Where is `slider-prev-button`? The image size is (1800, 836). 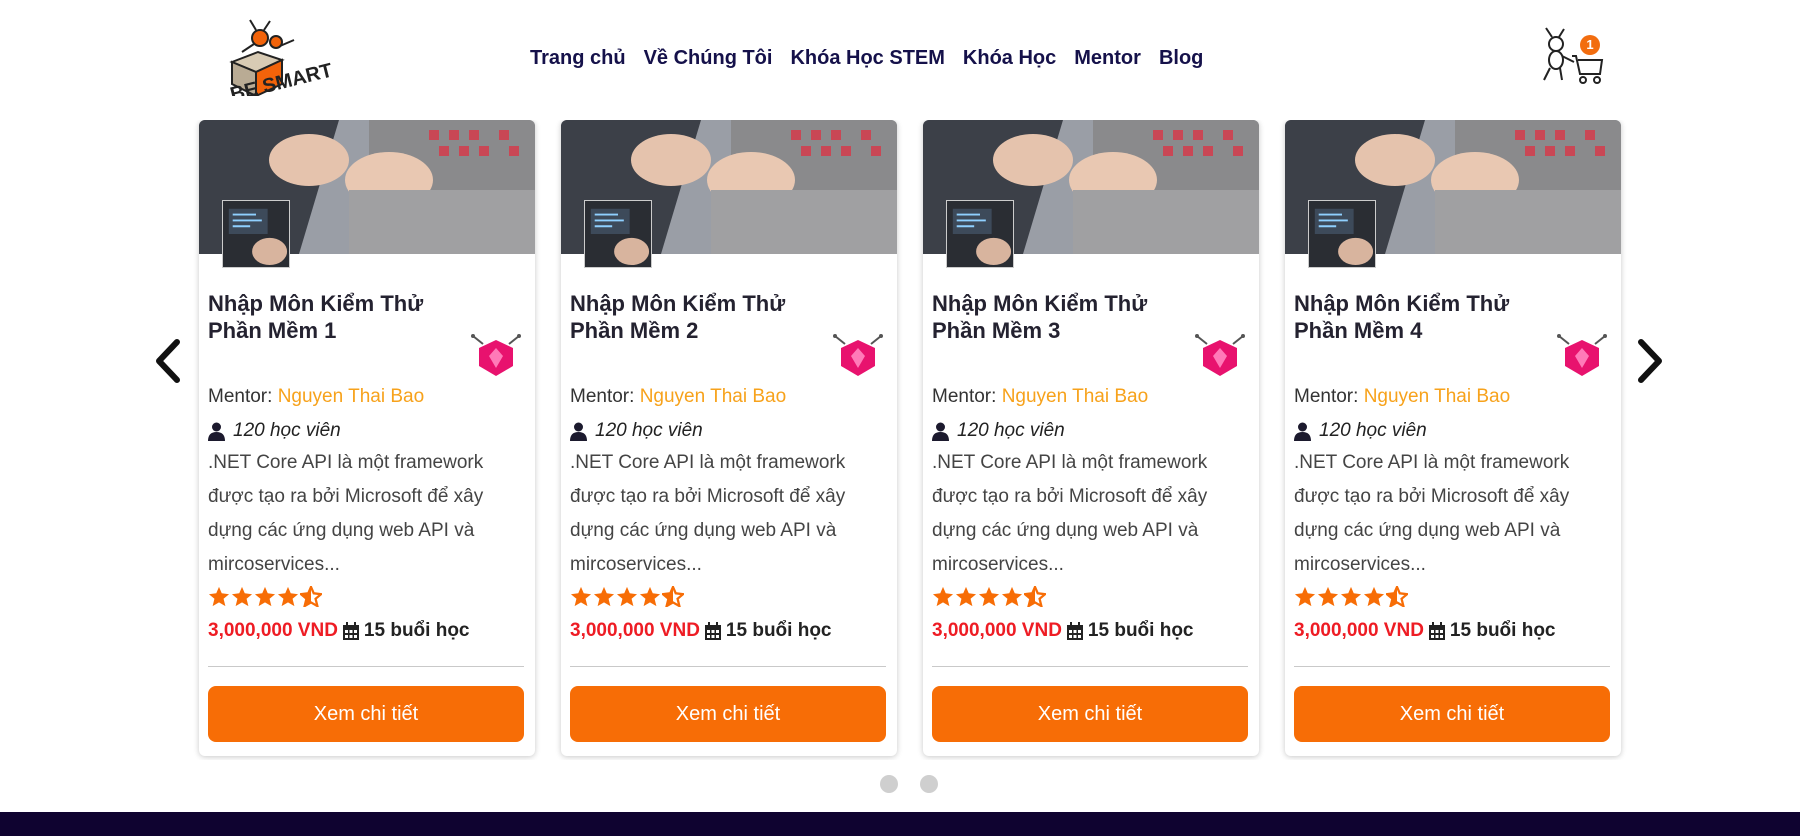 slider-prev-button is located at coordinates (168, 361).